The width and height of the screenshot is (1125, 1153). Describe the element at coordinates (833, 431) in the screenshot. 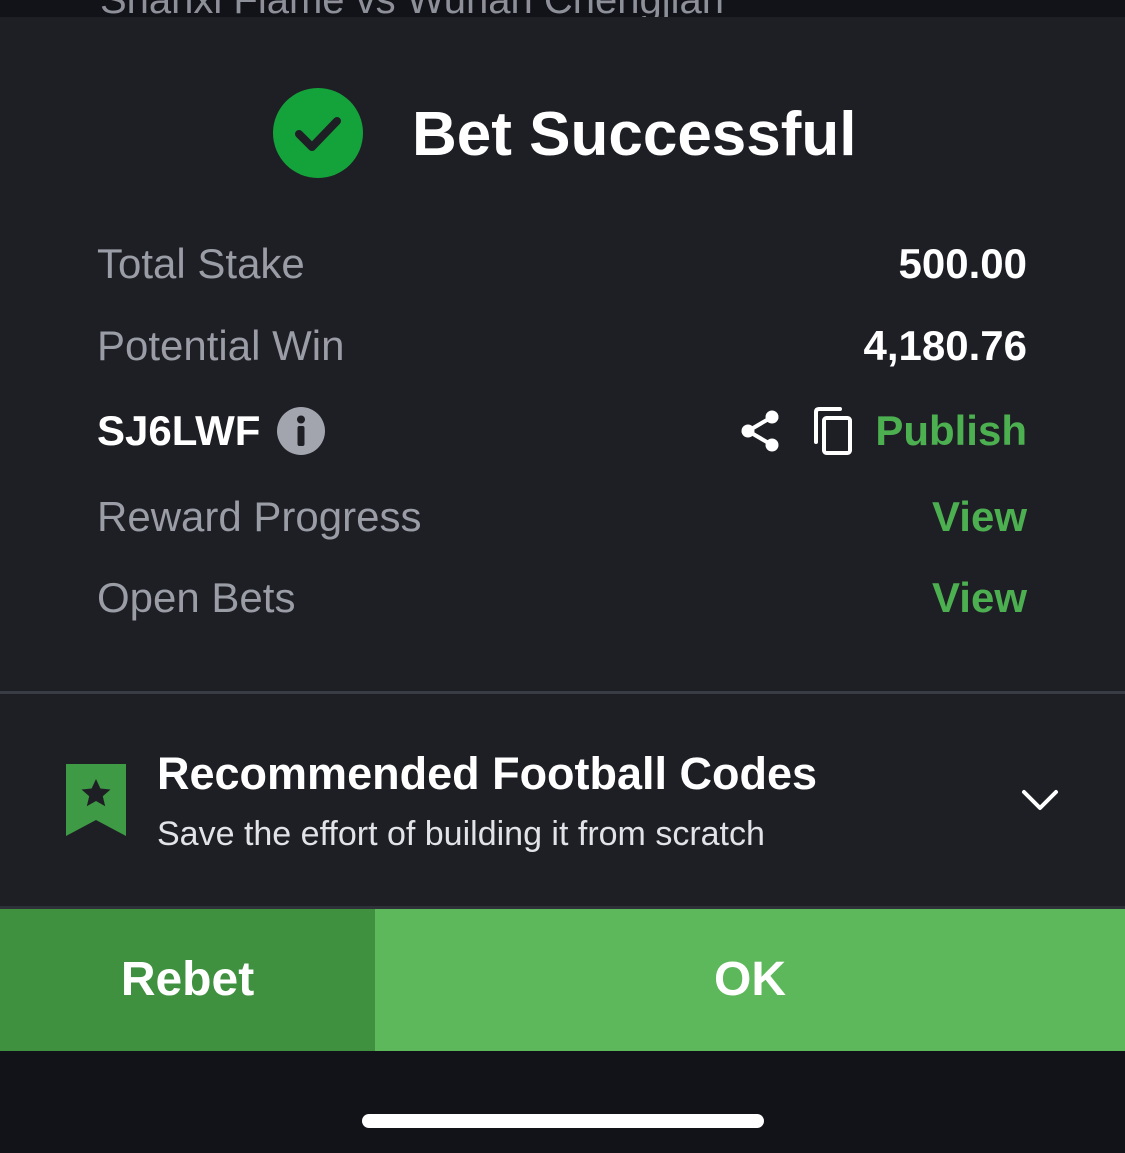

I see `copy-icon` at that location.